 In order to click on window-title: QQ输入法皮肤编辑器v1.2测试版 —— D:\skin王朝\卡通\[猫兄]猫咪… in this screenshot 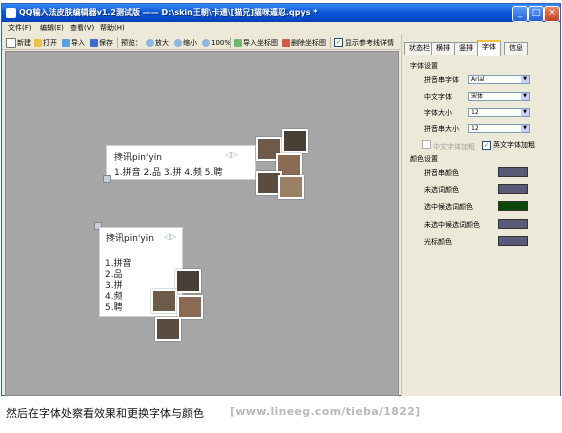, I will do `click(168, 12)`.